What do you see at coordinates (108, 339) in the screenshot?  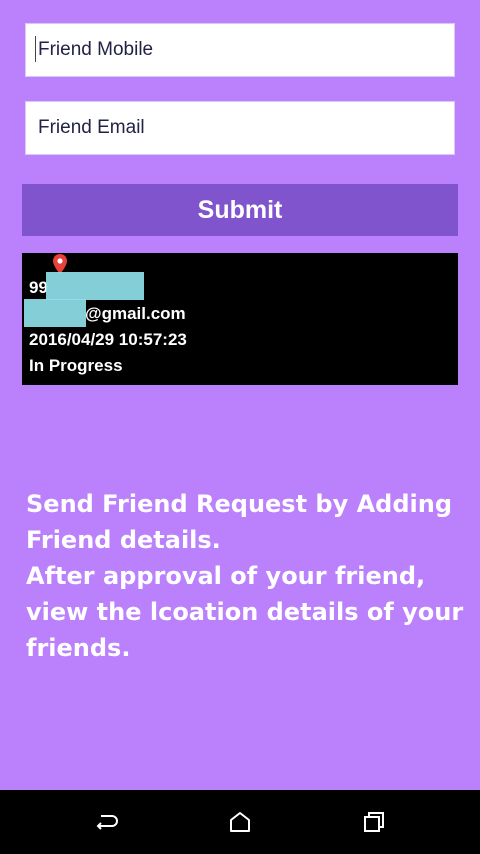 I see `request-timestamp: 2016/04/29 10:57:23` at bounding box center [108, 339].